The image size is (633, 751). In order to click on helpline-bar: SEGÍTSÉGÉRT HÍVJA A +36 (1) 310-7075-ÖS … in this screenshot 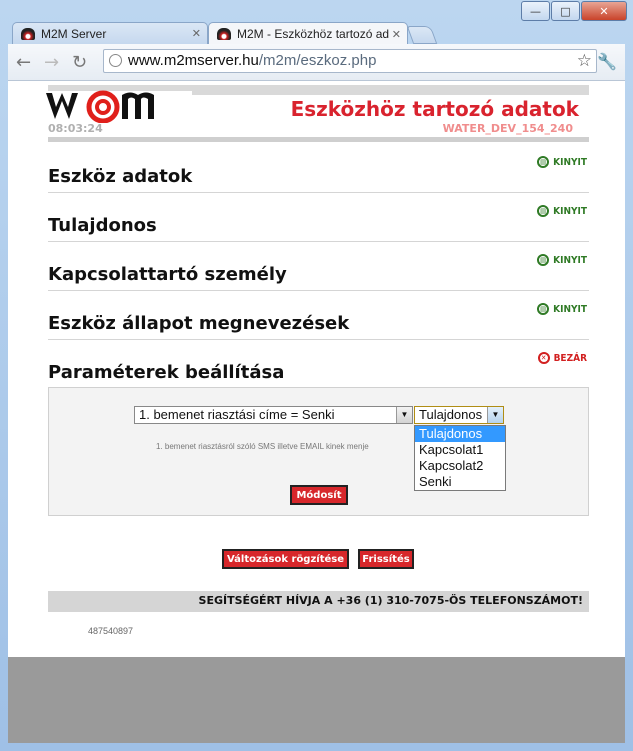, I will do `click(318, 601)`.